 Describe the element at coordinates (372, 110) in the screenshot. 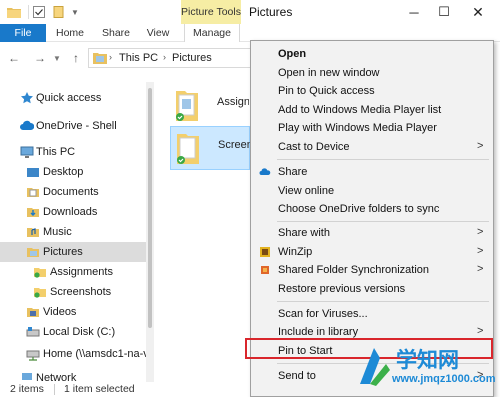

I see `menu-item-add-wmp-list: Add to Windows Media Player list` at that location.